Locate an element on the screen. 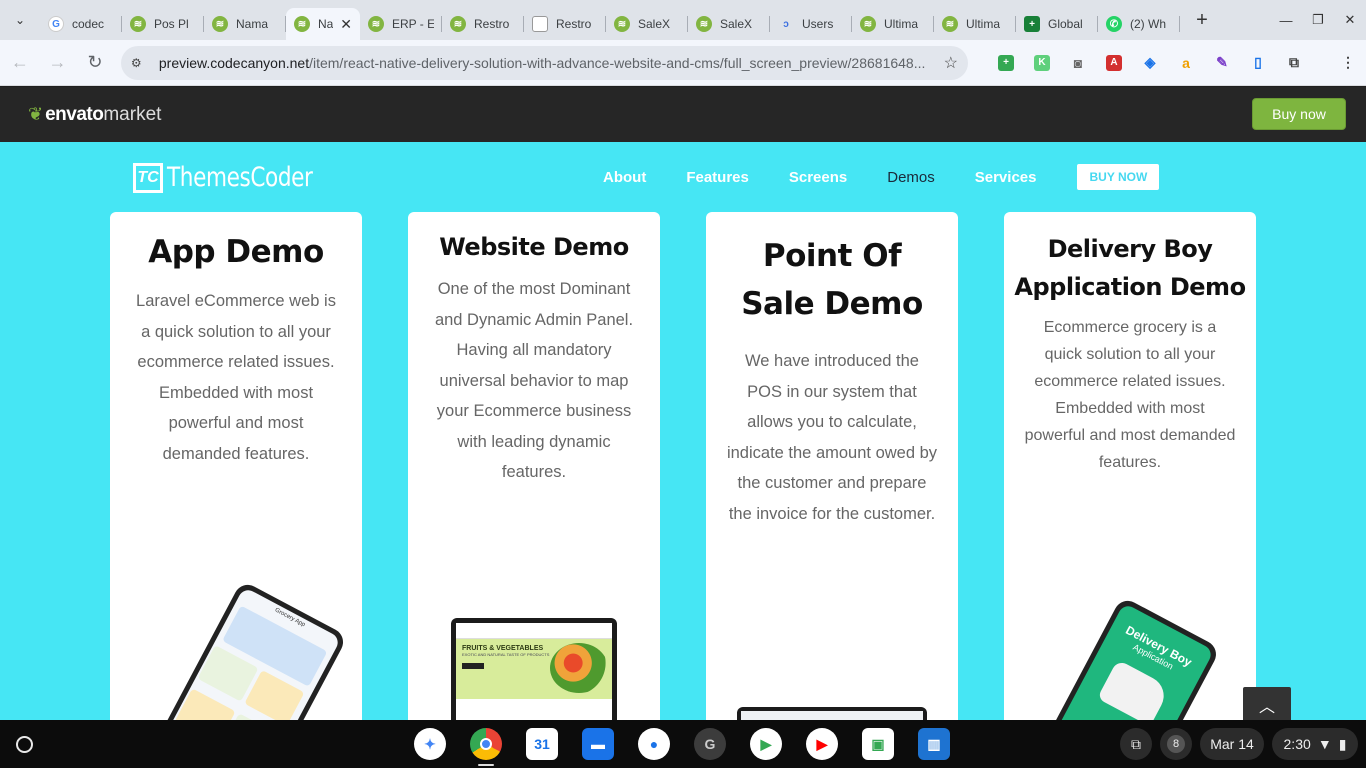 Image resolution: width=1366 pixels, height=768 pixels. maximize-icon: ❐ is located at coordinates (1318, 20).